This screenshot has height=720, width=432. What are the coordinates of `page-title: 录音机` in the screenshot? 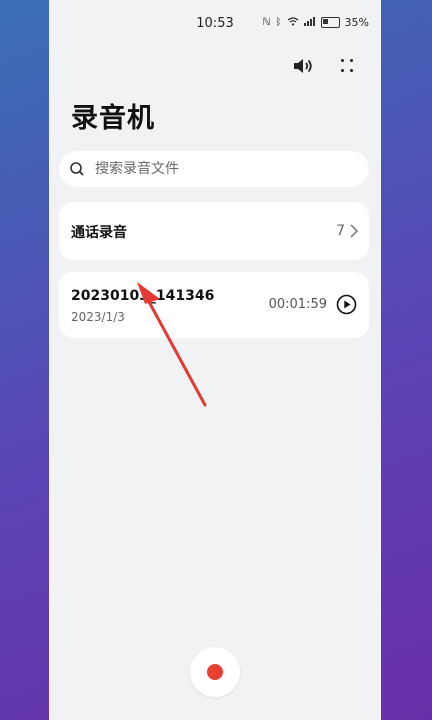 It's located at (113, 118).